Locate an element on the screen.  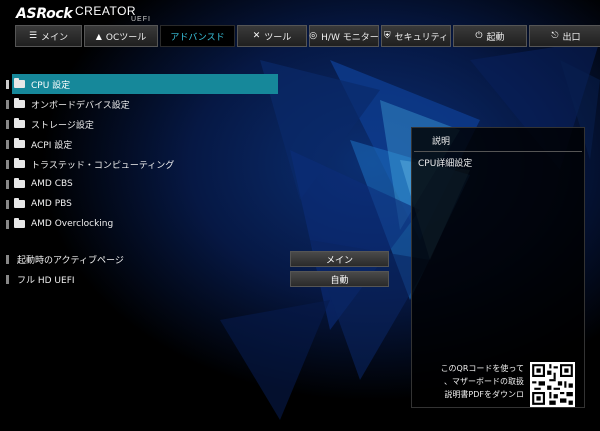
list-icon: ☰ is located at coordinates (33, 36).